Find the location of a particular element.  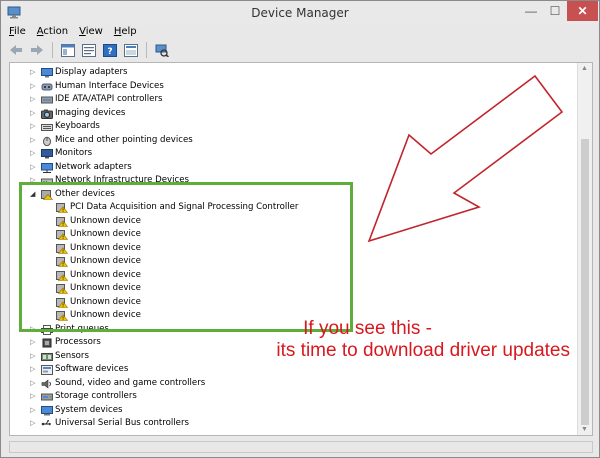

status-bar is located at coordinates (301, 447).